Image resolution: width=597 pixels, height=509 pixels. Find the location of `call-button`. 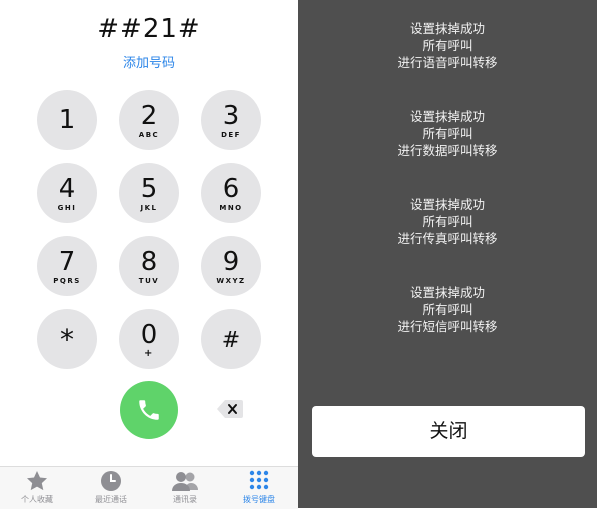

call-button is located at coordinates (149, 410).